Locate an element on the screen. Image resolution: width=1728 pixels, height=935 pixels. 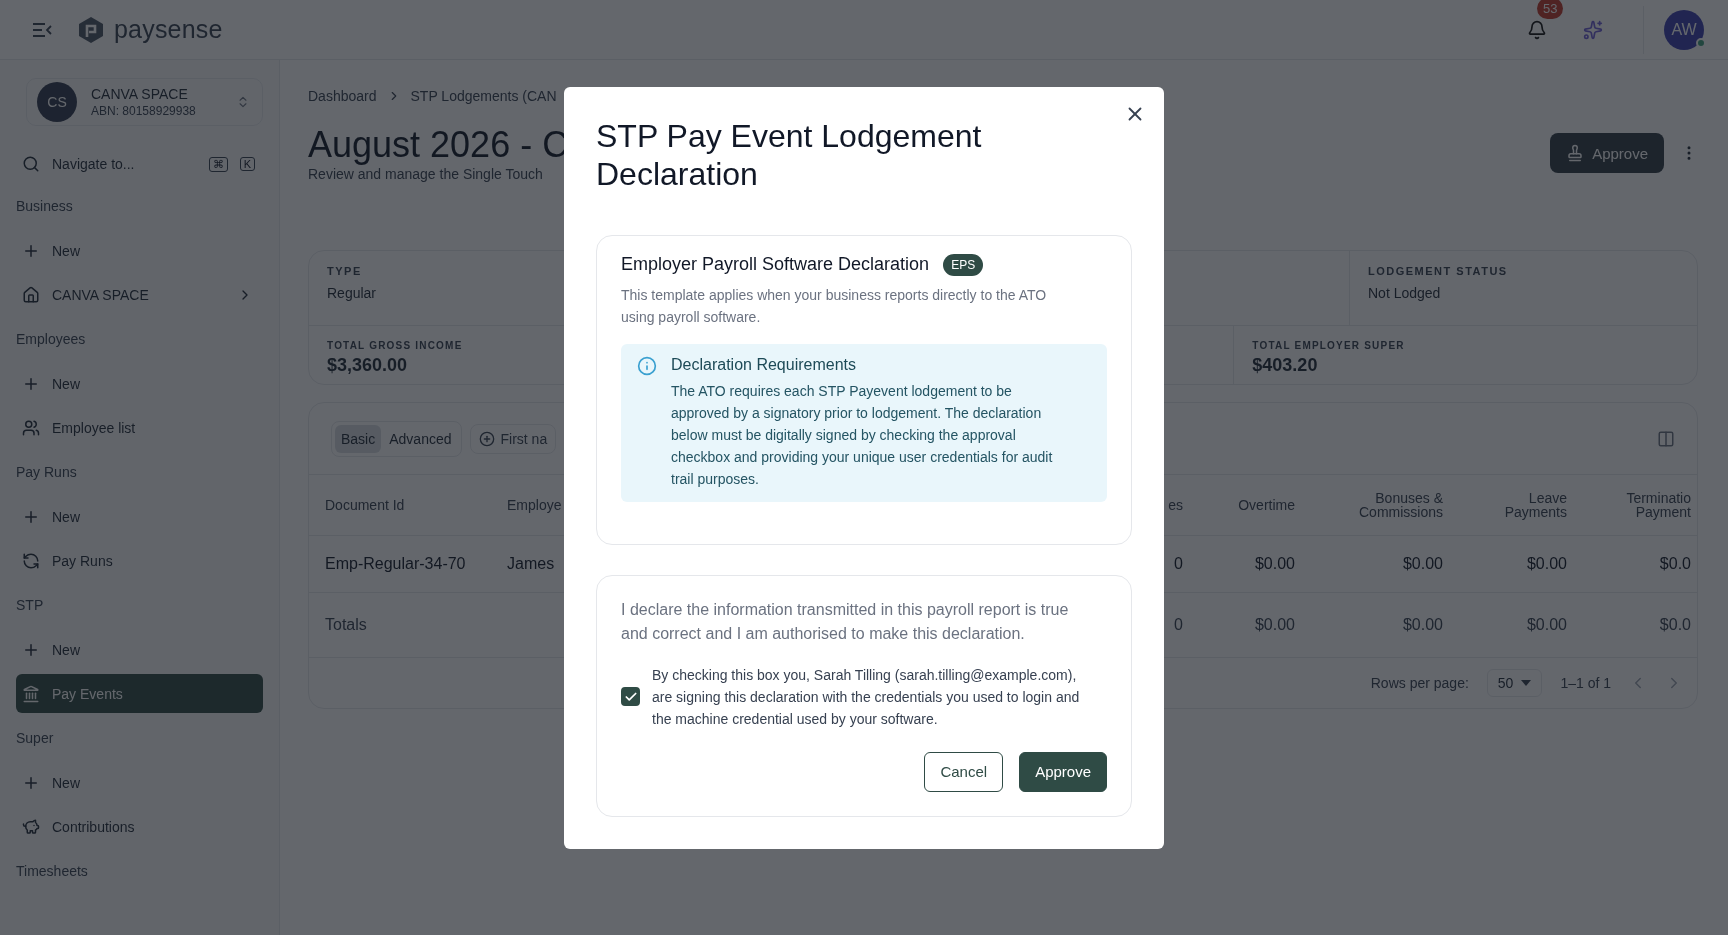
template-title: Employer Payroll Software Declaration is located at coordinates (775, 264).